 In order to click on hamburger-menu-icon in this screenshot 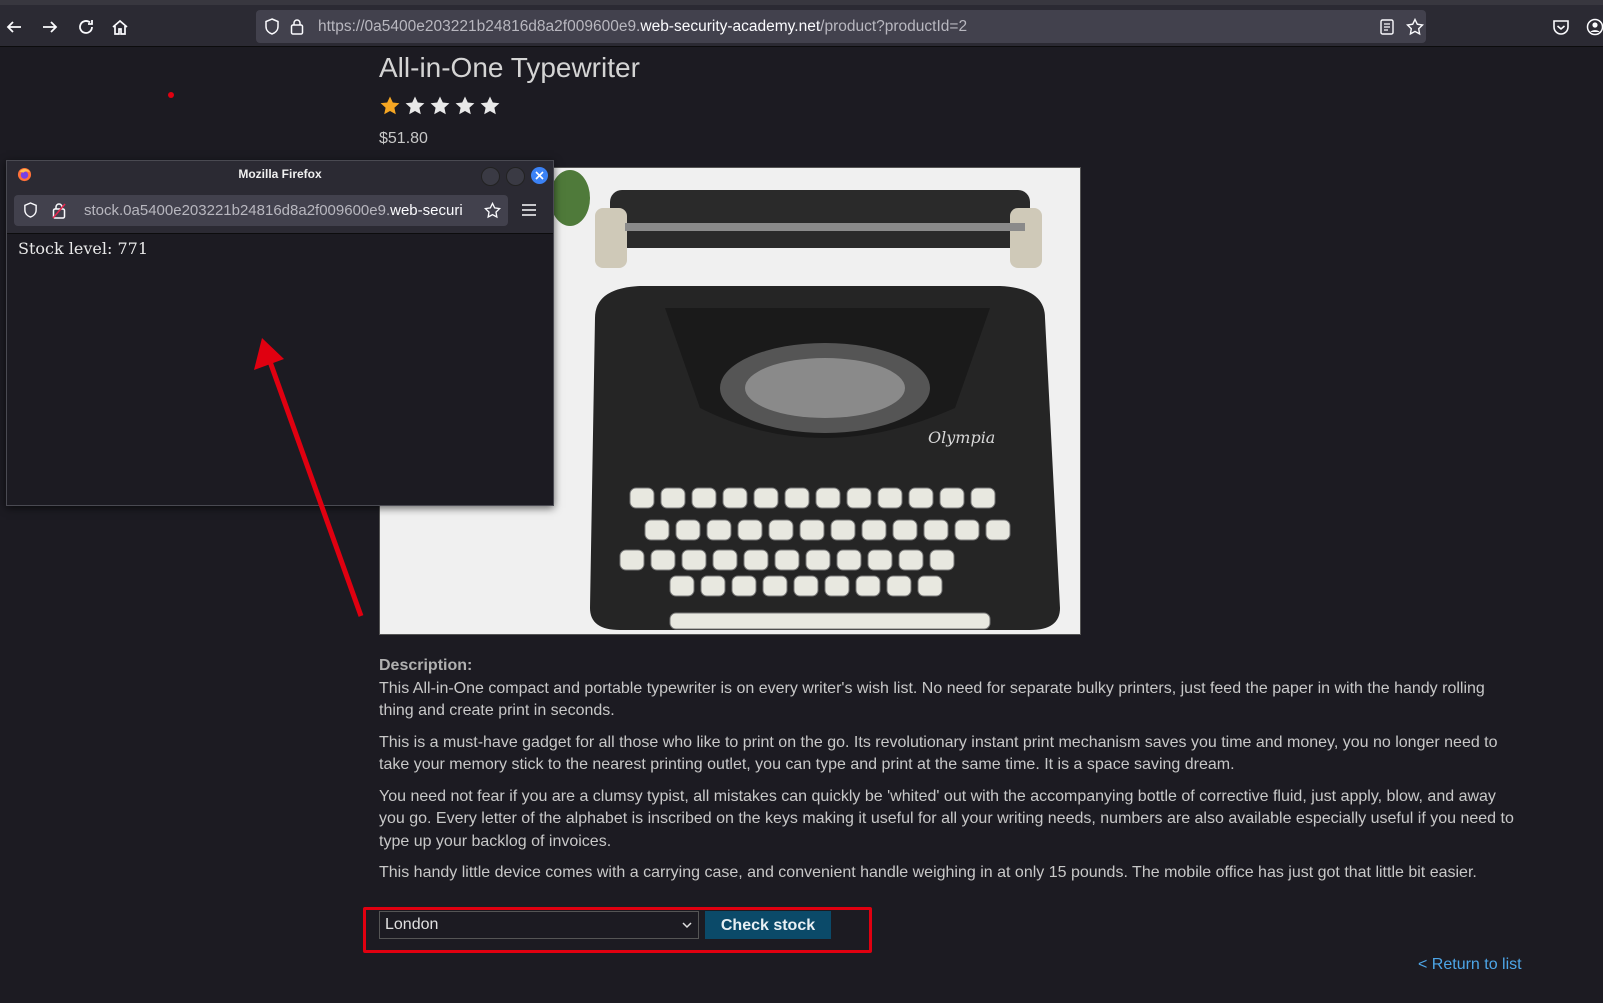, I will do `click(529, 210)`.